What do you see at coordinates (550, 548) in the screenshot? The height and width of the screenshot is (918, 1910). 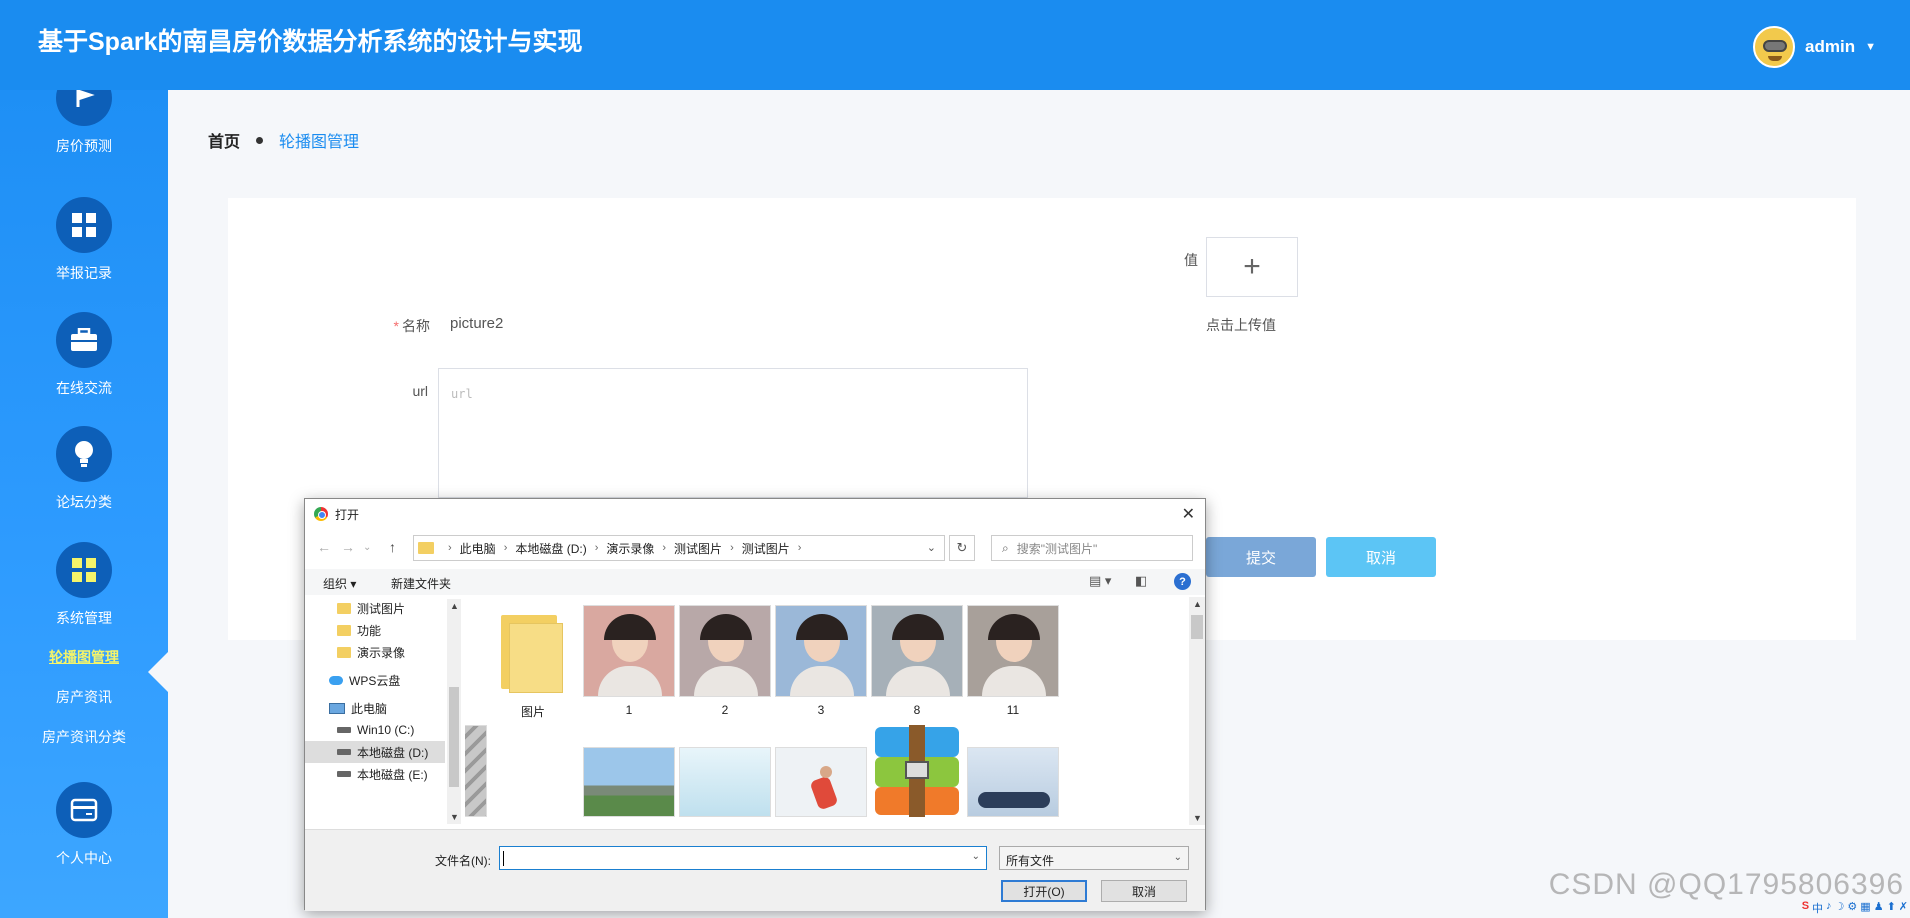 I see `path-segment: 本地磁盘 (D:)` at bounding box center [550, 548].